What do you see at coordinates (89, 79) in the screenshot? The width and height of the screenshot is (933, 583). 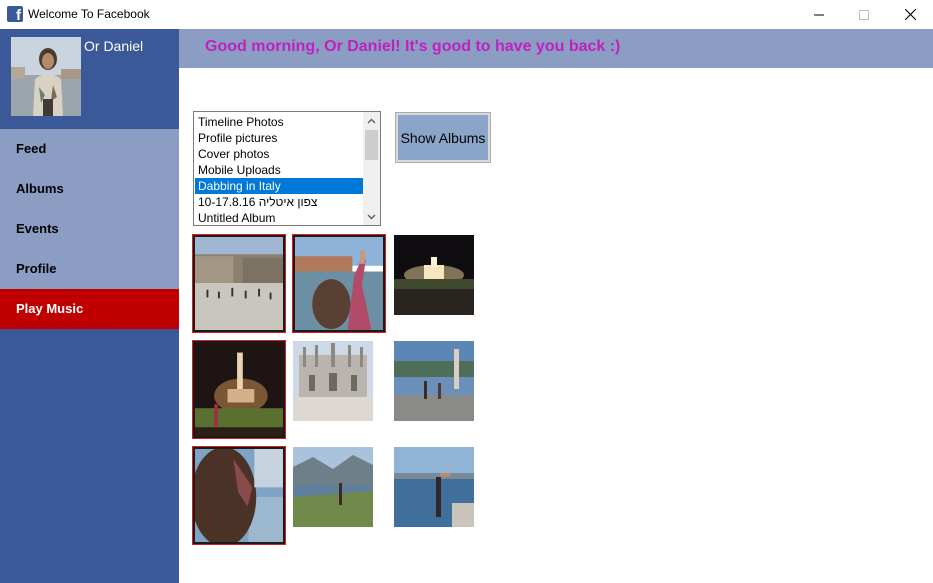 I see `profile-block: Or Daniel` at bounding box center [89, 79].